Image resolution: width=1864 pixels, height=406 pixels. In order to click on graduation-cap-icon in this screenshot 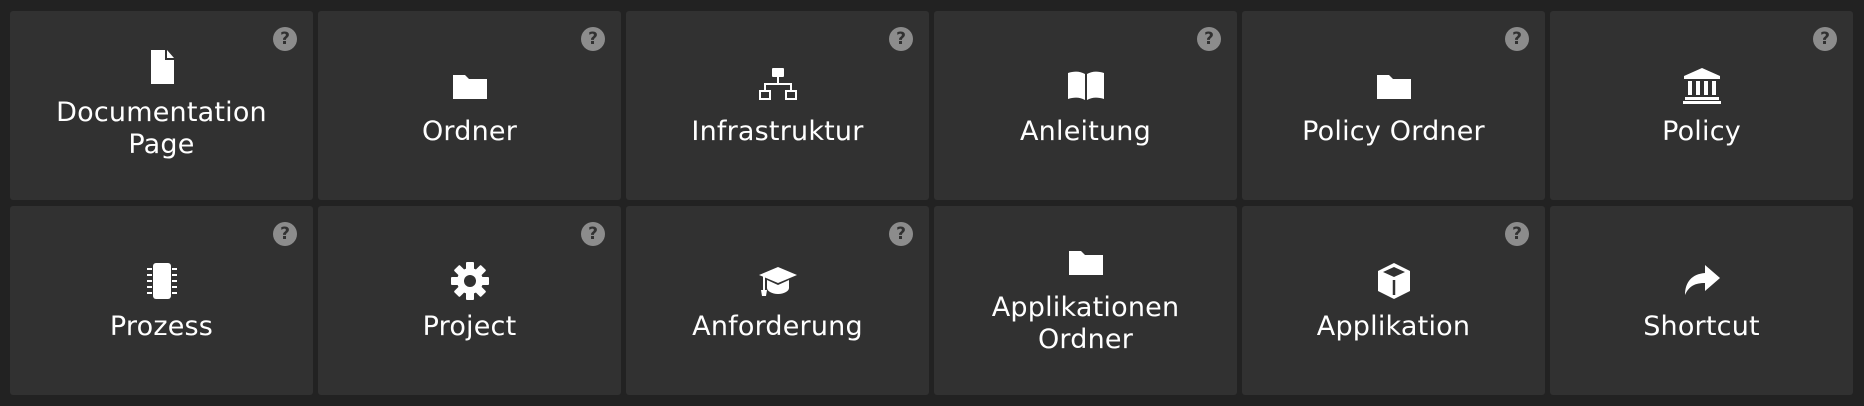, I will do `click(778, 281)`.